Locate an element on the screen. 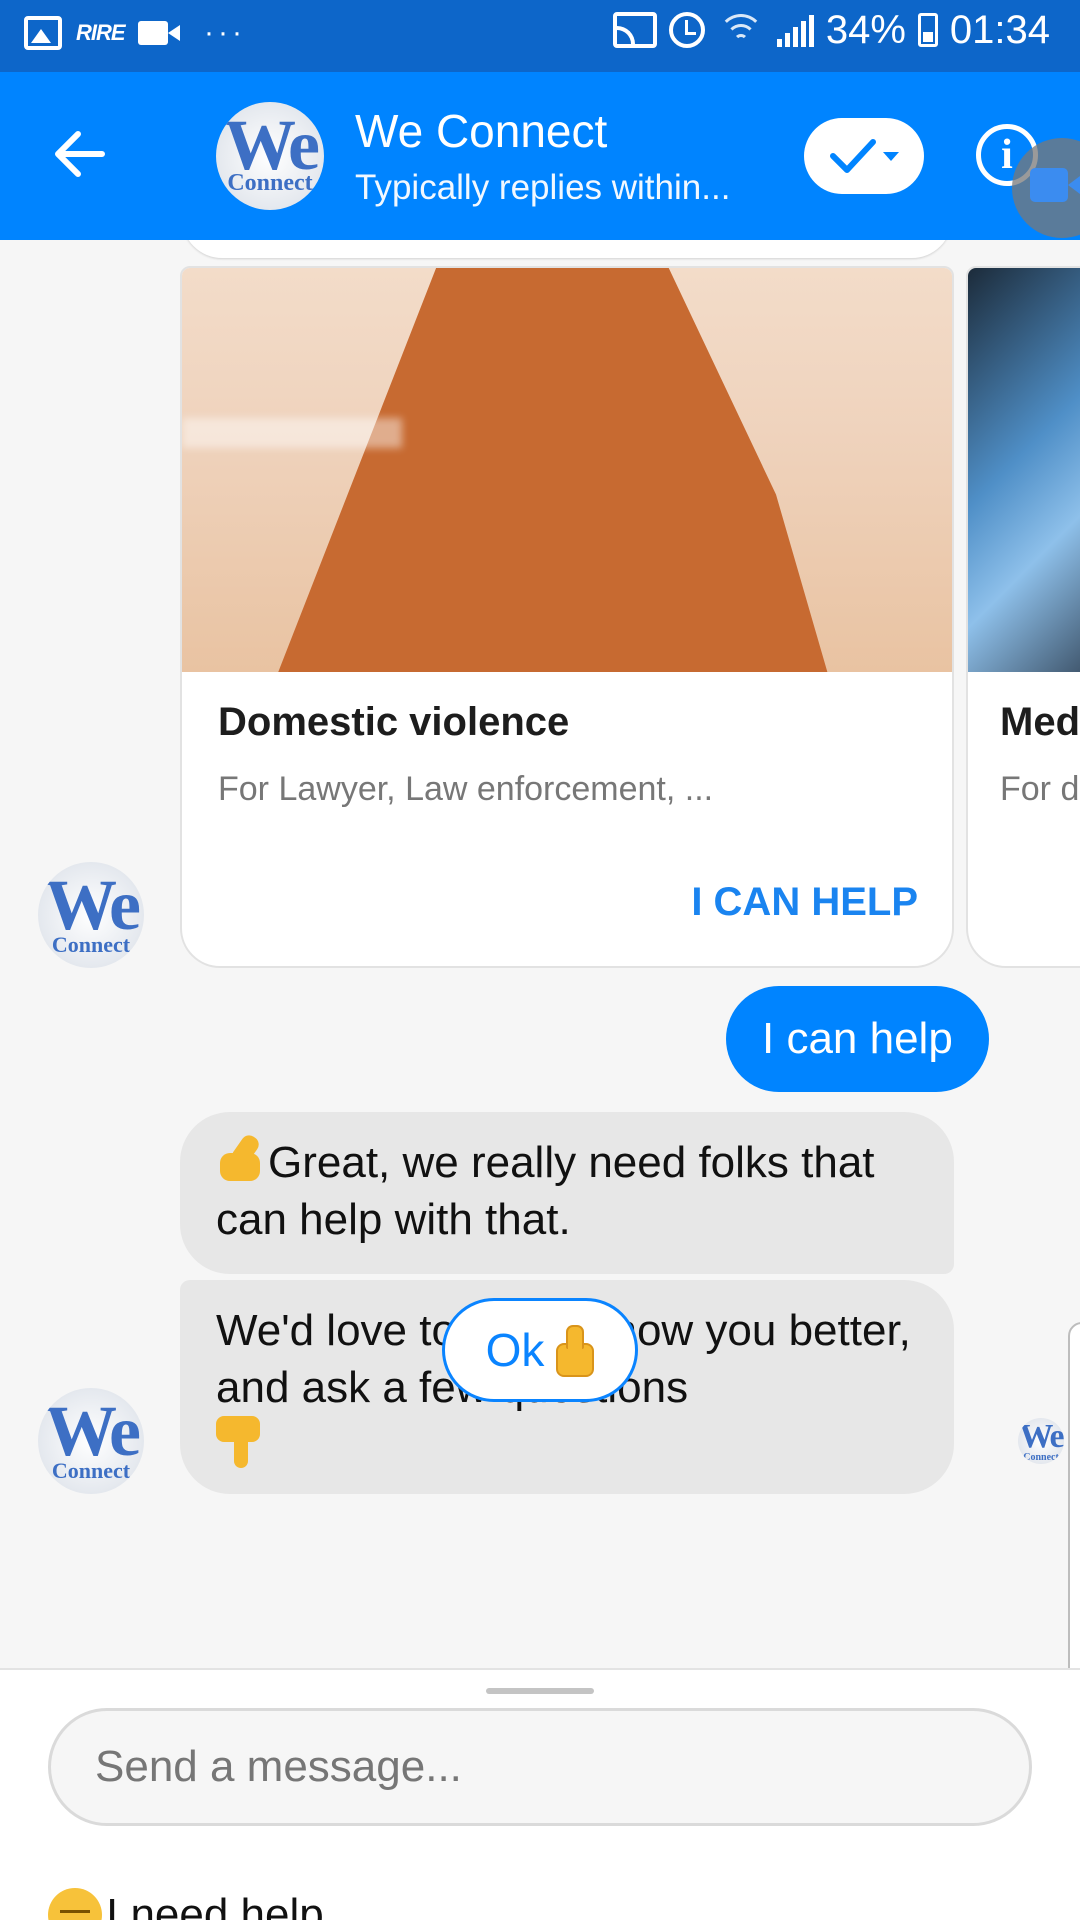 The image size is (1080, 1920). logo-text: We is located at coordinates (1041, 1436).